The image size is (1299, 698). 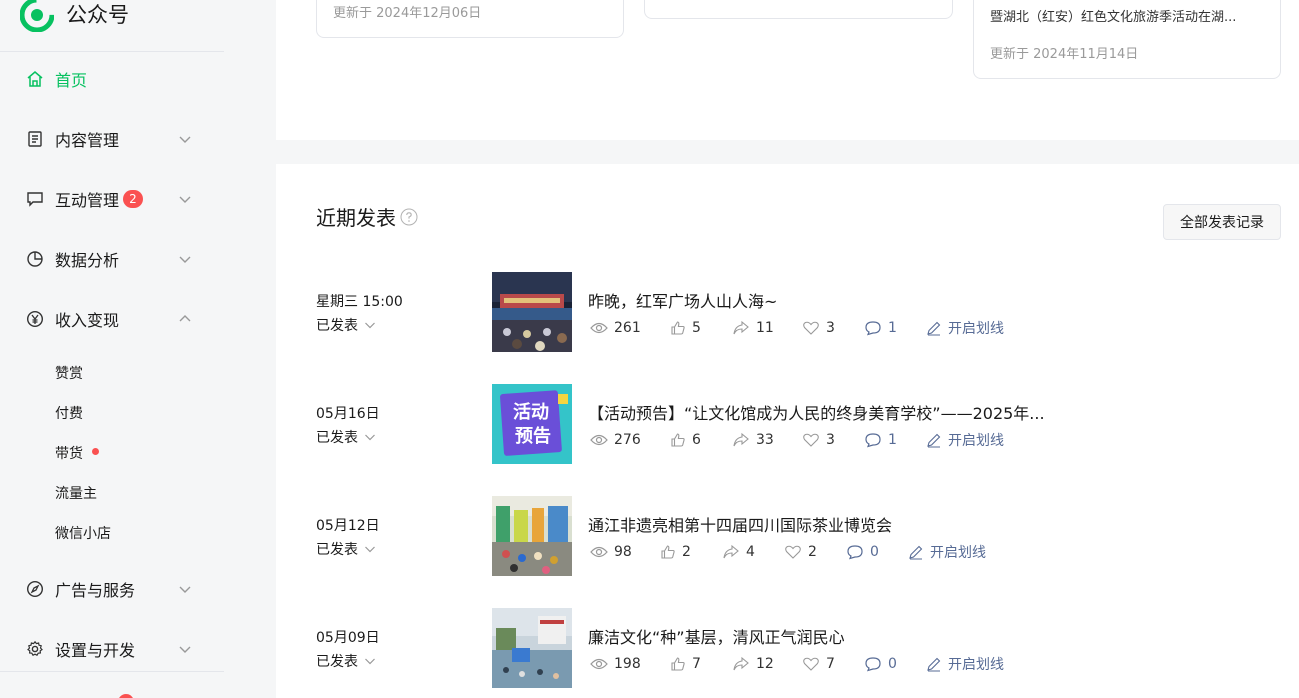 What do you see at coordinates (740, 524) in the screenshot?
I see `post-title: 通江非遗亮相第十四届四川国际茶业博览会` at bounding box center [740, 524].